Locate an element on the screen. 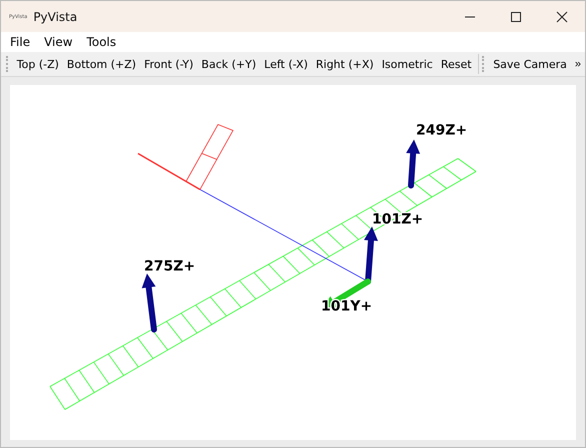 This screenshot has width=586, height=448. toolbar-button: Reset is located at coordinates (456, 64).